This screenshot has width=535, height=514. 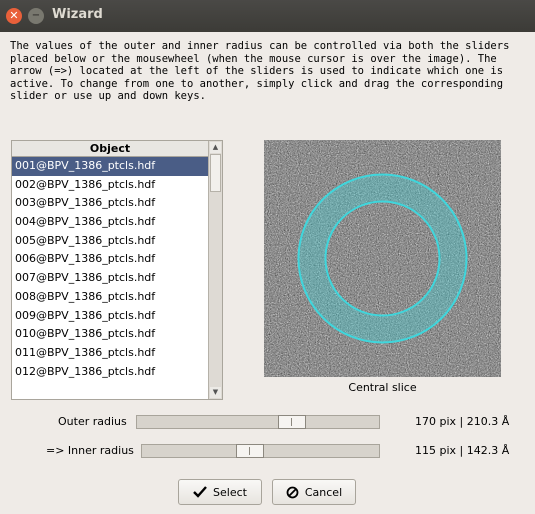 I want to click on list-header-object: Object, so click(x=110, y=149).